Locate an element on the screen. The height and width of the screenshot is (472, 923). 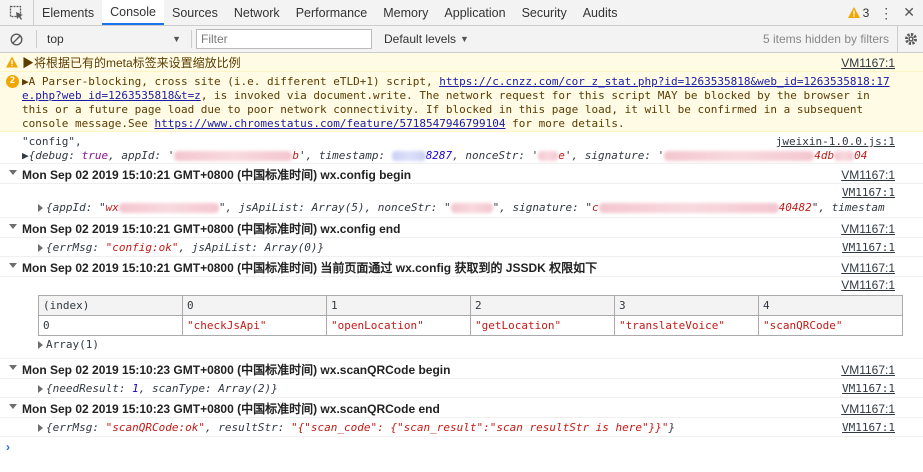
warnings-counter: 3 is located at coordinates (858, 12).